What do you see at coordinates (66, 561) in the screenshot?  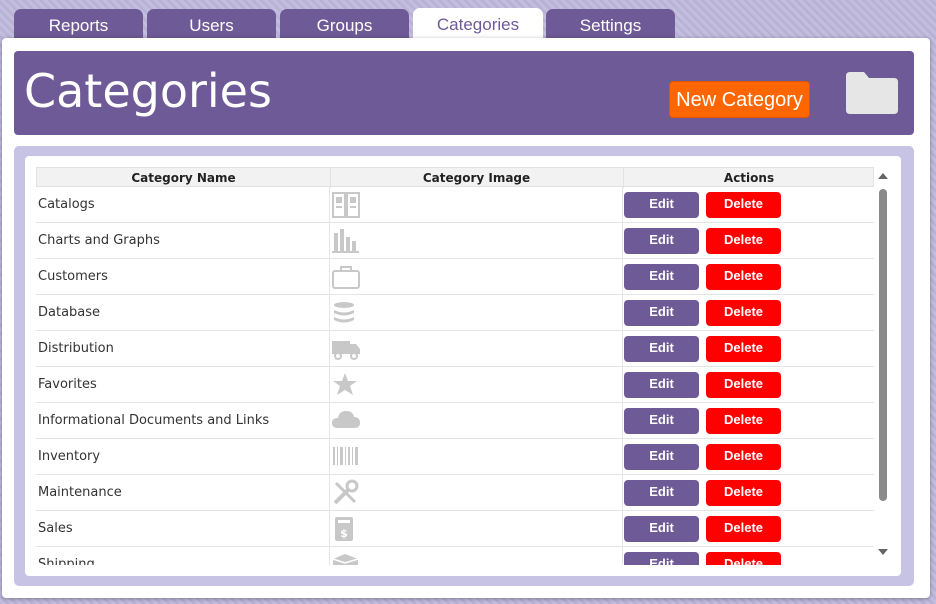 I see `category-name: Shipping` at bounding box center [66, 561].